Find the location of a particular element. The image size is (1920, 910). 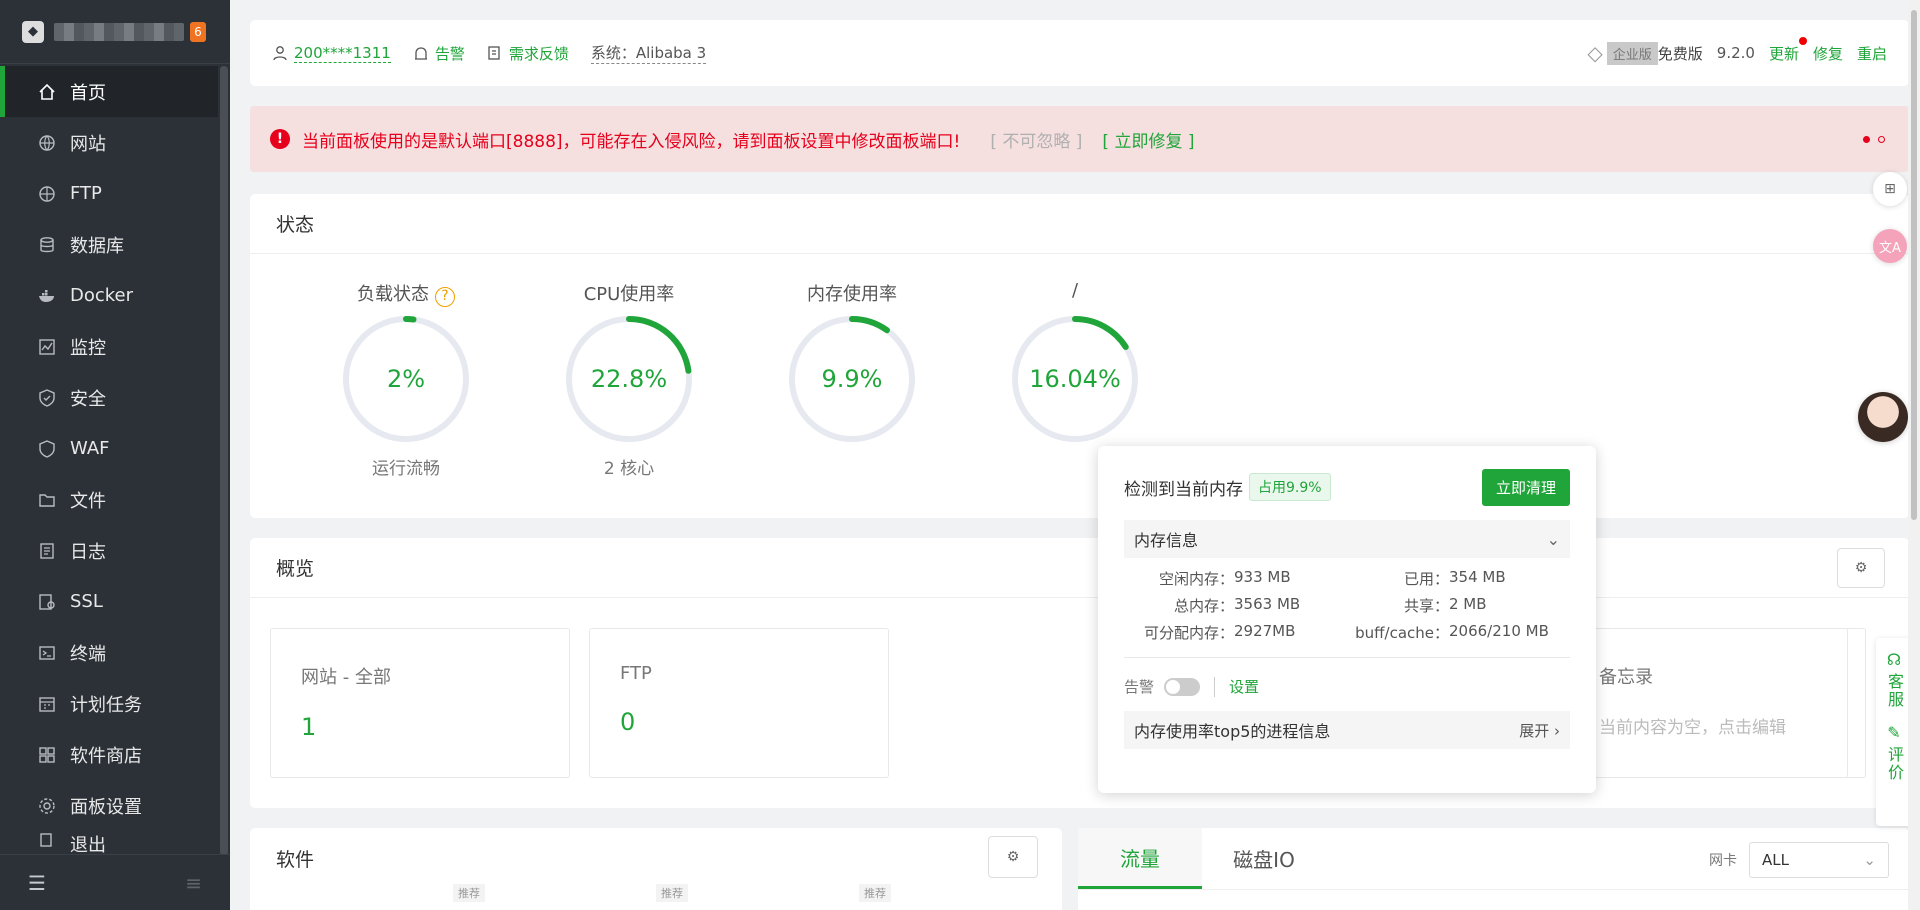

assistant-avatar is located at coordinates (1883, 417).